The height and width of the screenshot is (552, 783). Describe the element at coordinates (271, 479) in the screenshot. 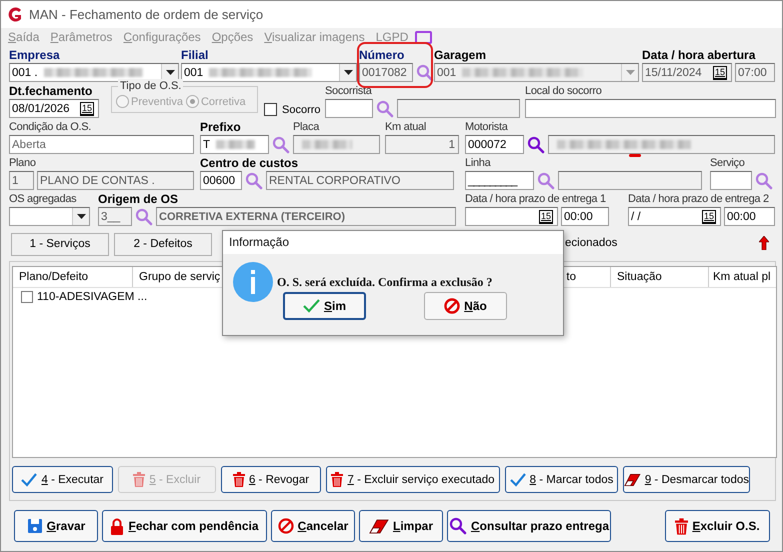

I see `action-button: 6 - Revogar` at that location.